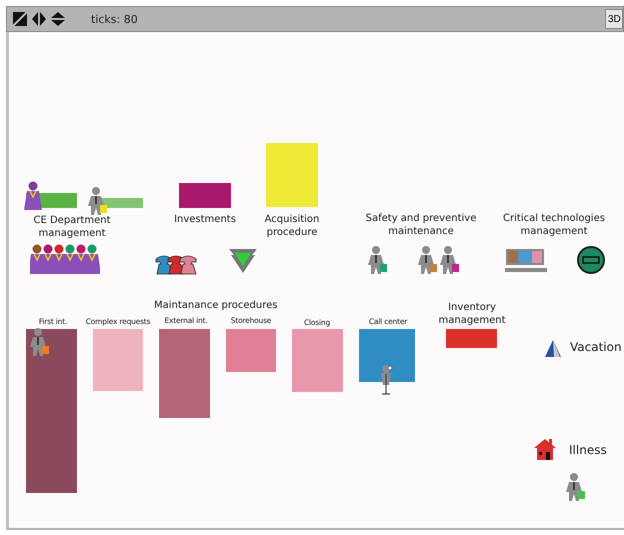  What do you see at coordinates (39, 19) in the screenshot?
I see `horizontal-arrows-icon` at bounding box center [39, 19].